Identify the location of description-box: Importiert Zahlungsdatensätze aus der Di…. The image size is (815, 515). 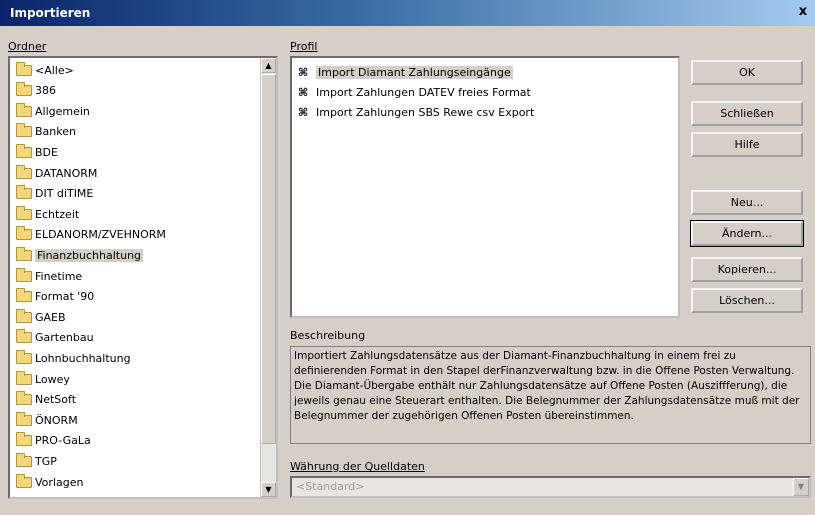
(550, 395).